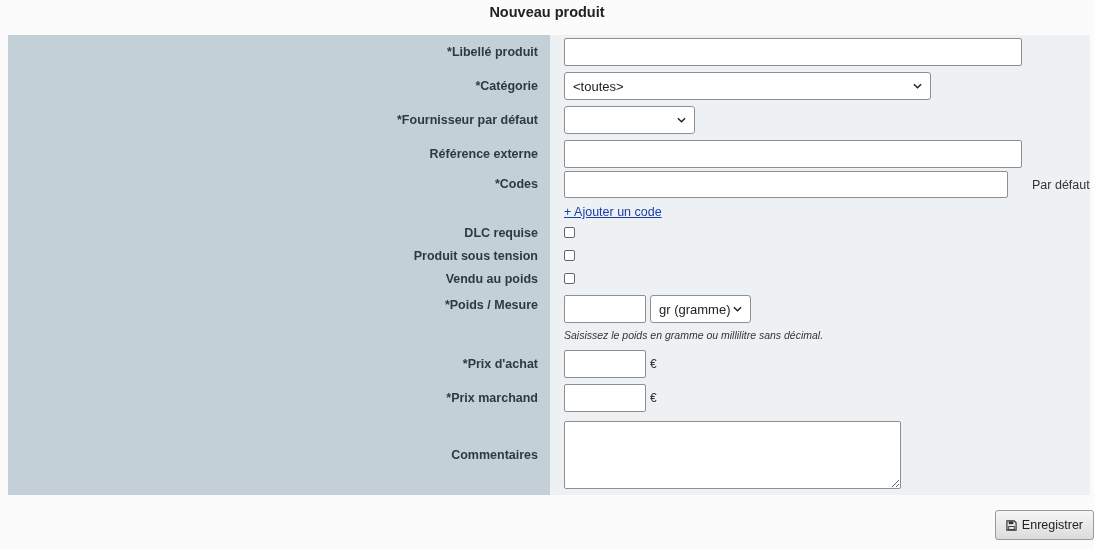 The image size is (1094, 549). I want to click on code-field, so click(786, 184).